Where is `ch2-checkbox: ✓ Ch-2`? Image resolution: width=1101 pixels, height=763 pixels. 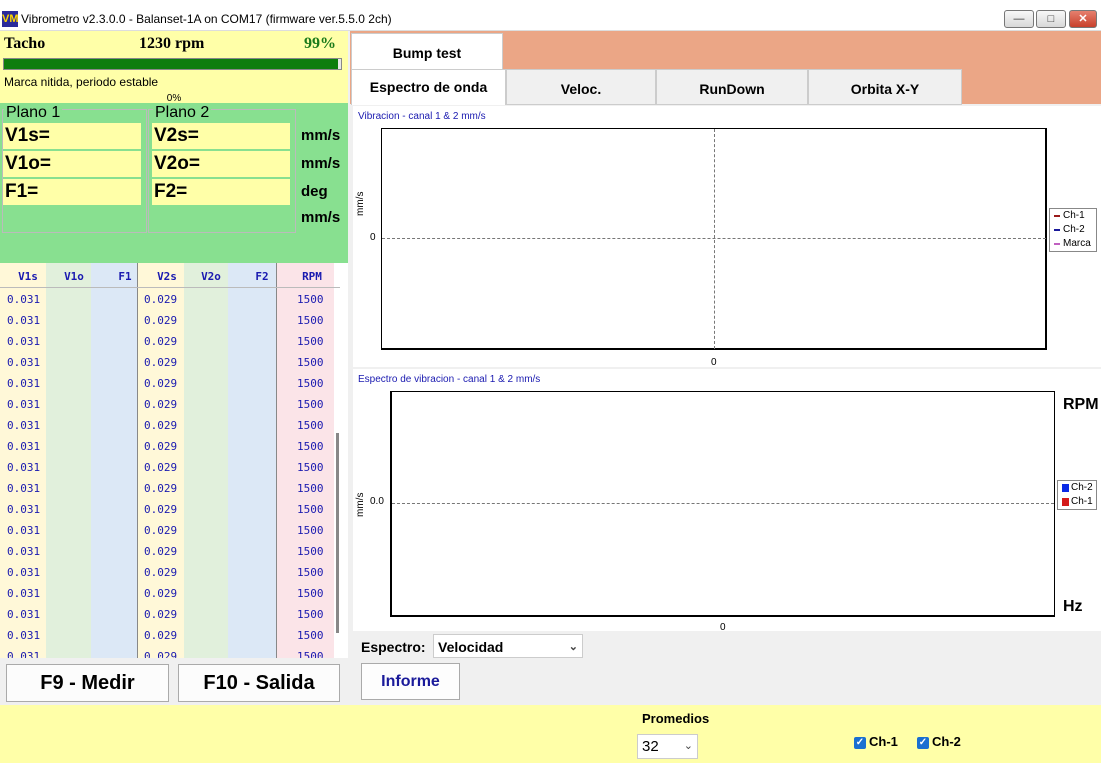 ch2-checkbox: ✓ Ch-2 is located at coordinates (939, 741).